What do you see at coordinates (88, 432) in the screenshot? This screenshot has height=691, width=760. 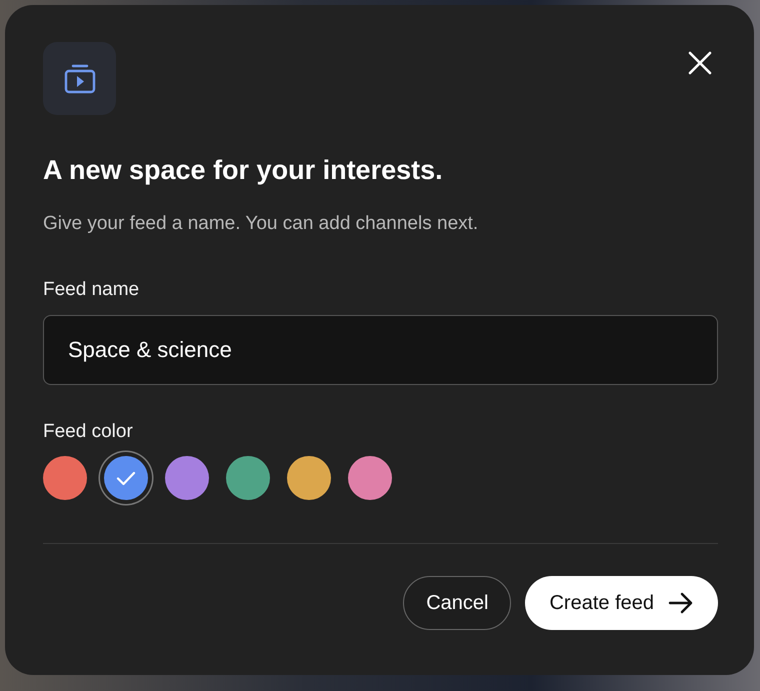 I see `field-label: Feed color` at bounding box center [88, 432].